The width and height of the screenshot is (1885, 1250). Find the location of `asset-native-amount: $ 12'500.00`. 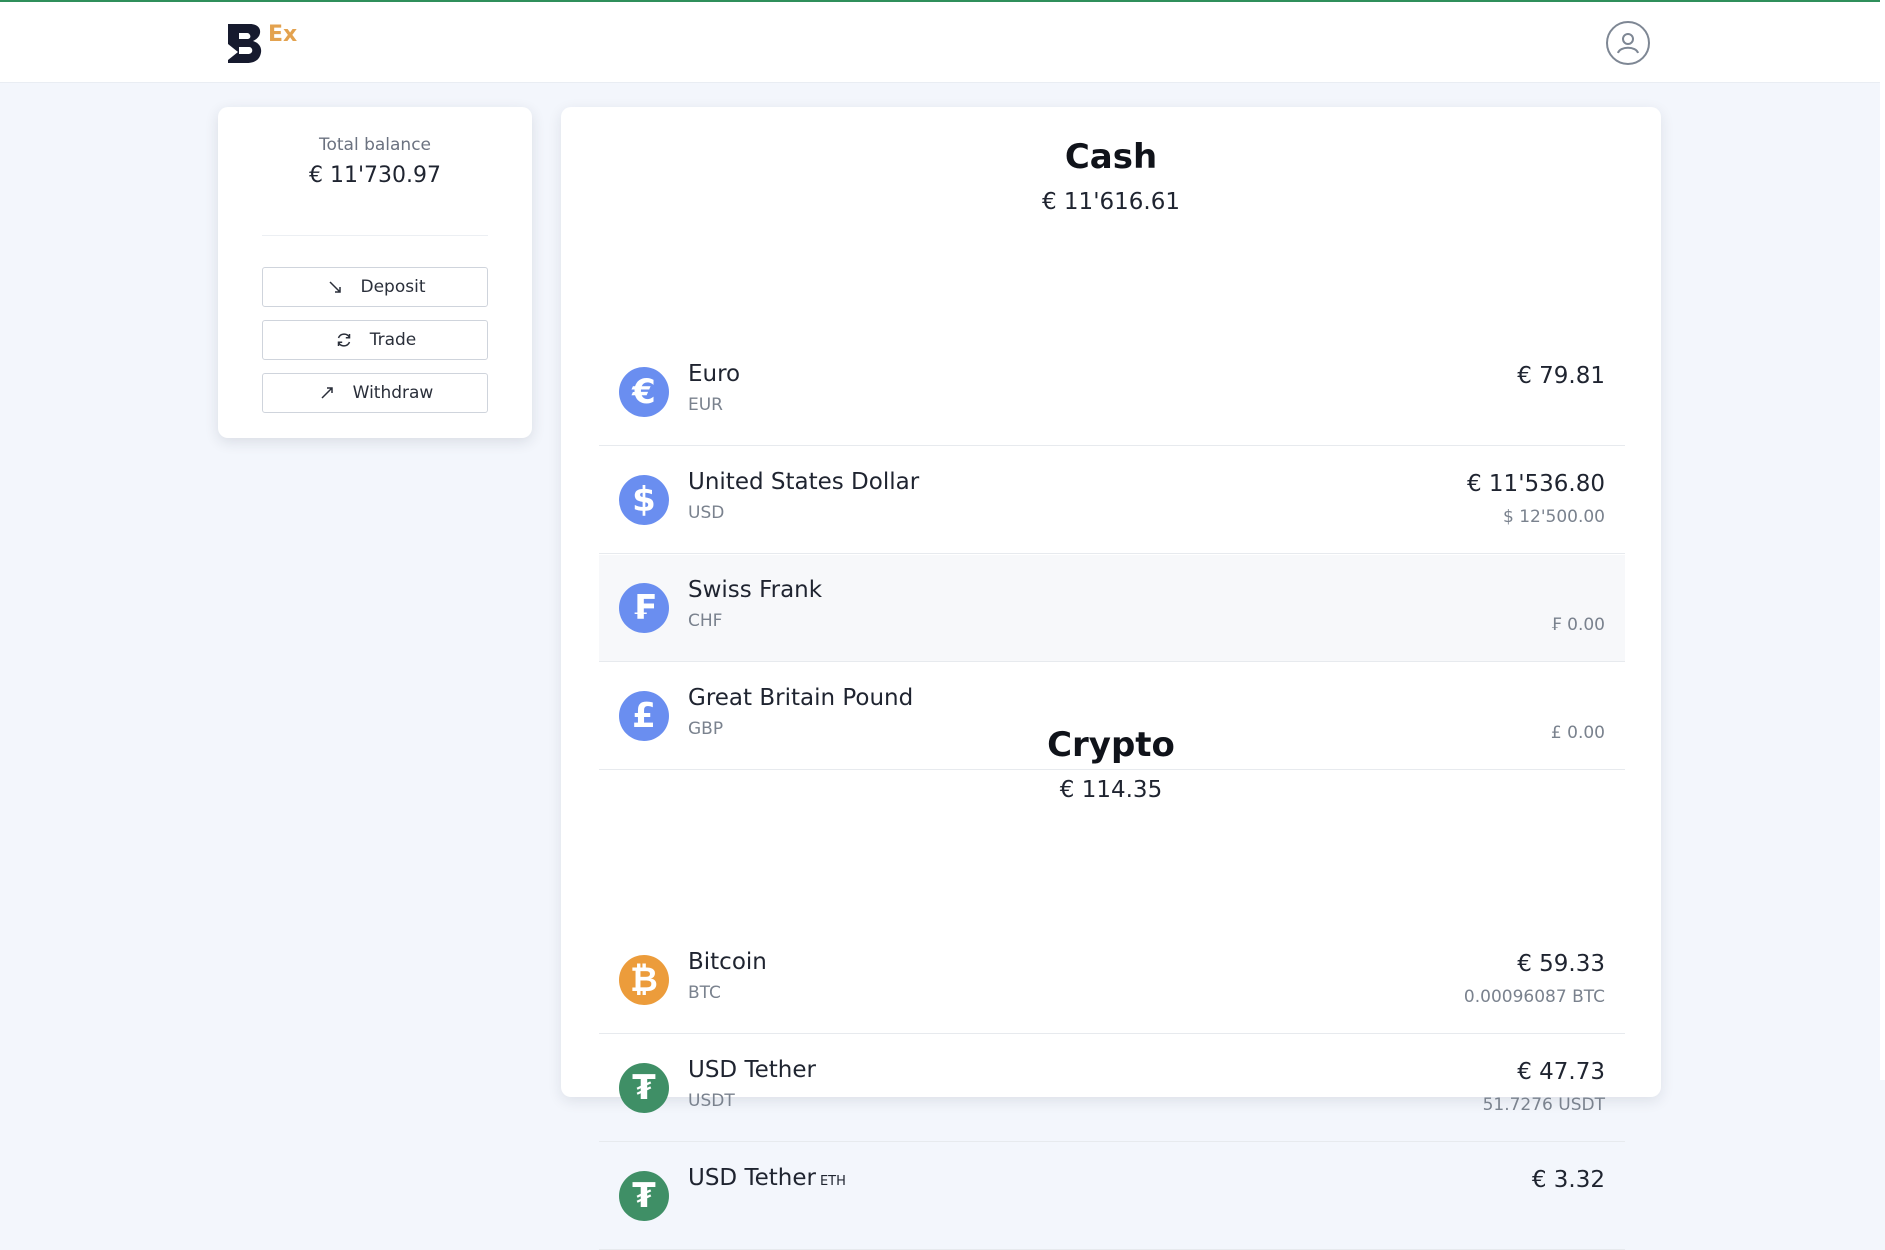

asset-native-amount: $ 12'500.00 is located at coordinates (1553, 517).